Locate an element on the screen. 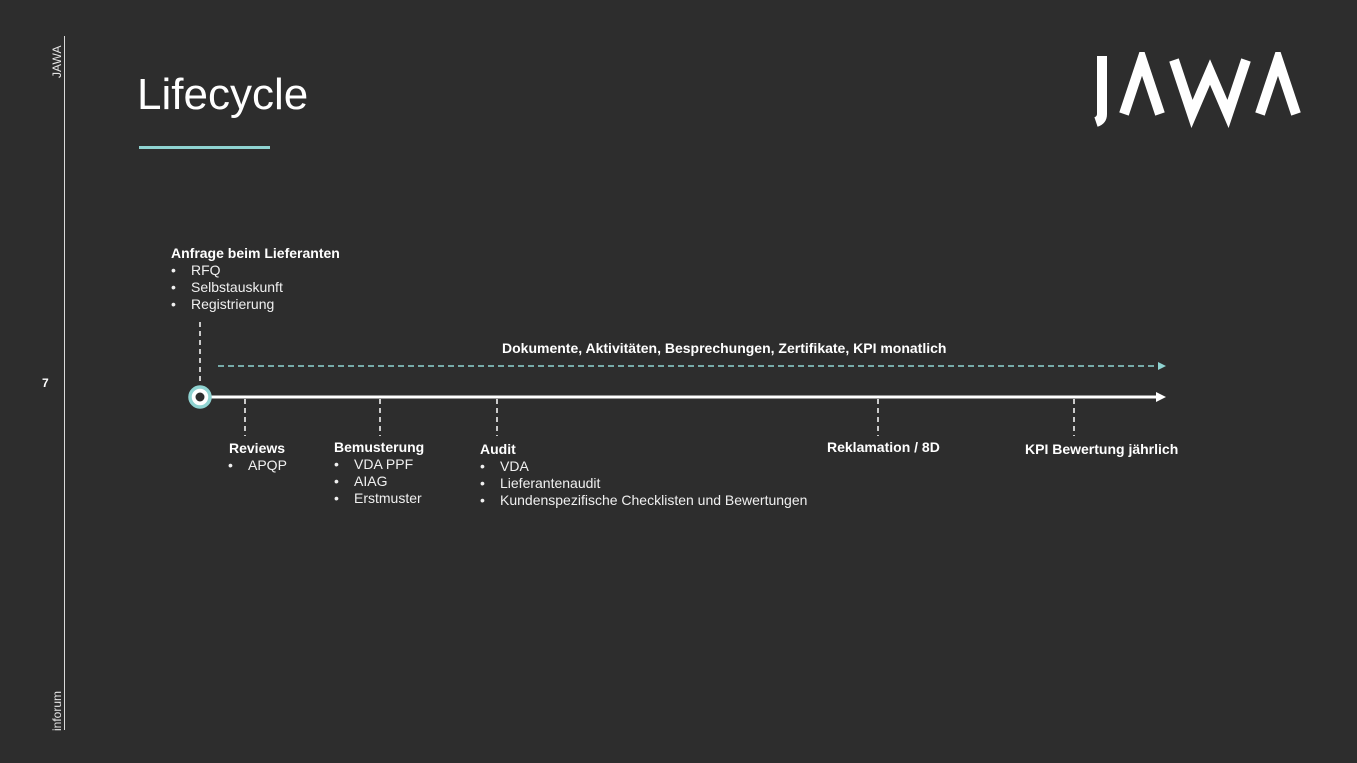  milestone-items-reviews: APQP is located at coordinates (257, 465).